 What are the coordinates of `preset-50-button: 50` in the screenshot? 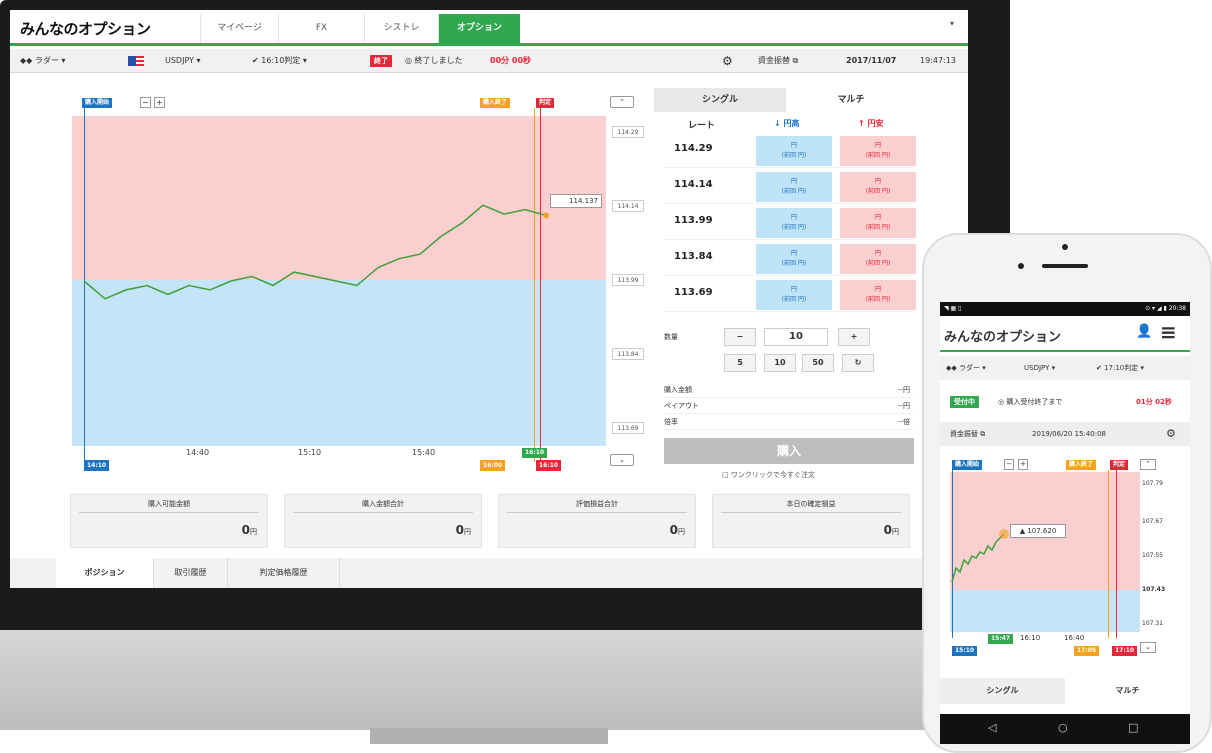 It's located at (818, 363).